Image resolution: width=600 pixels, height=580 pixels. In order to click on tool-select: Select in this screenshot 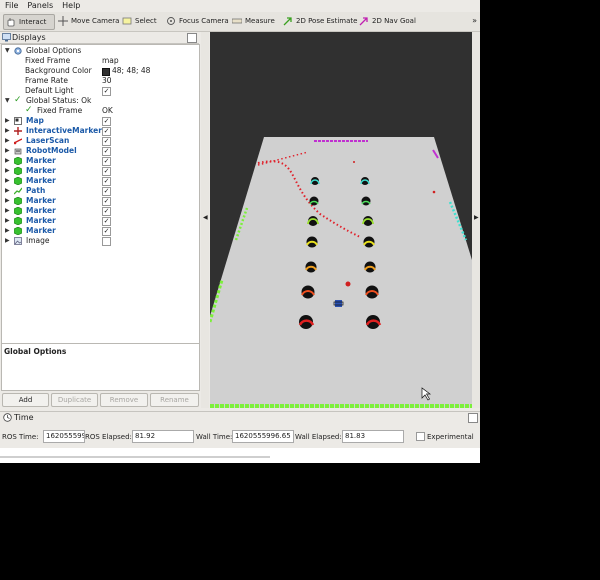, I will do `click(138, 21)`.